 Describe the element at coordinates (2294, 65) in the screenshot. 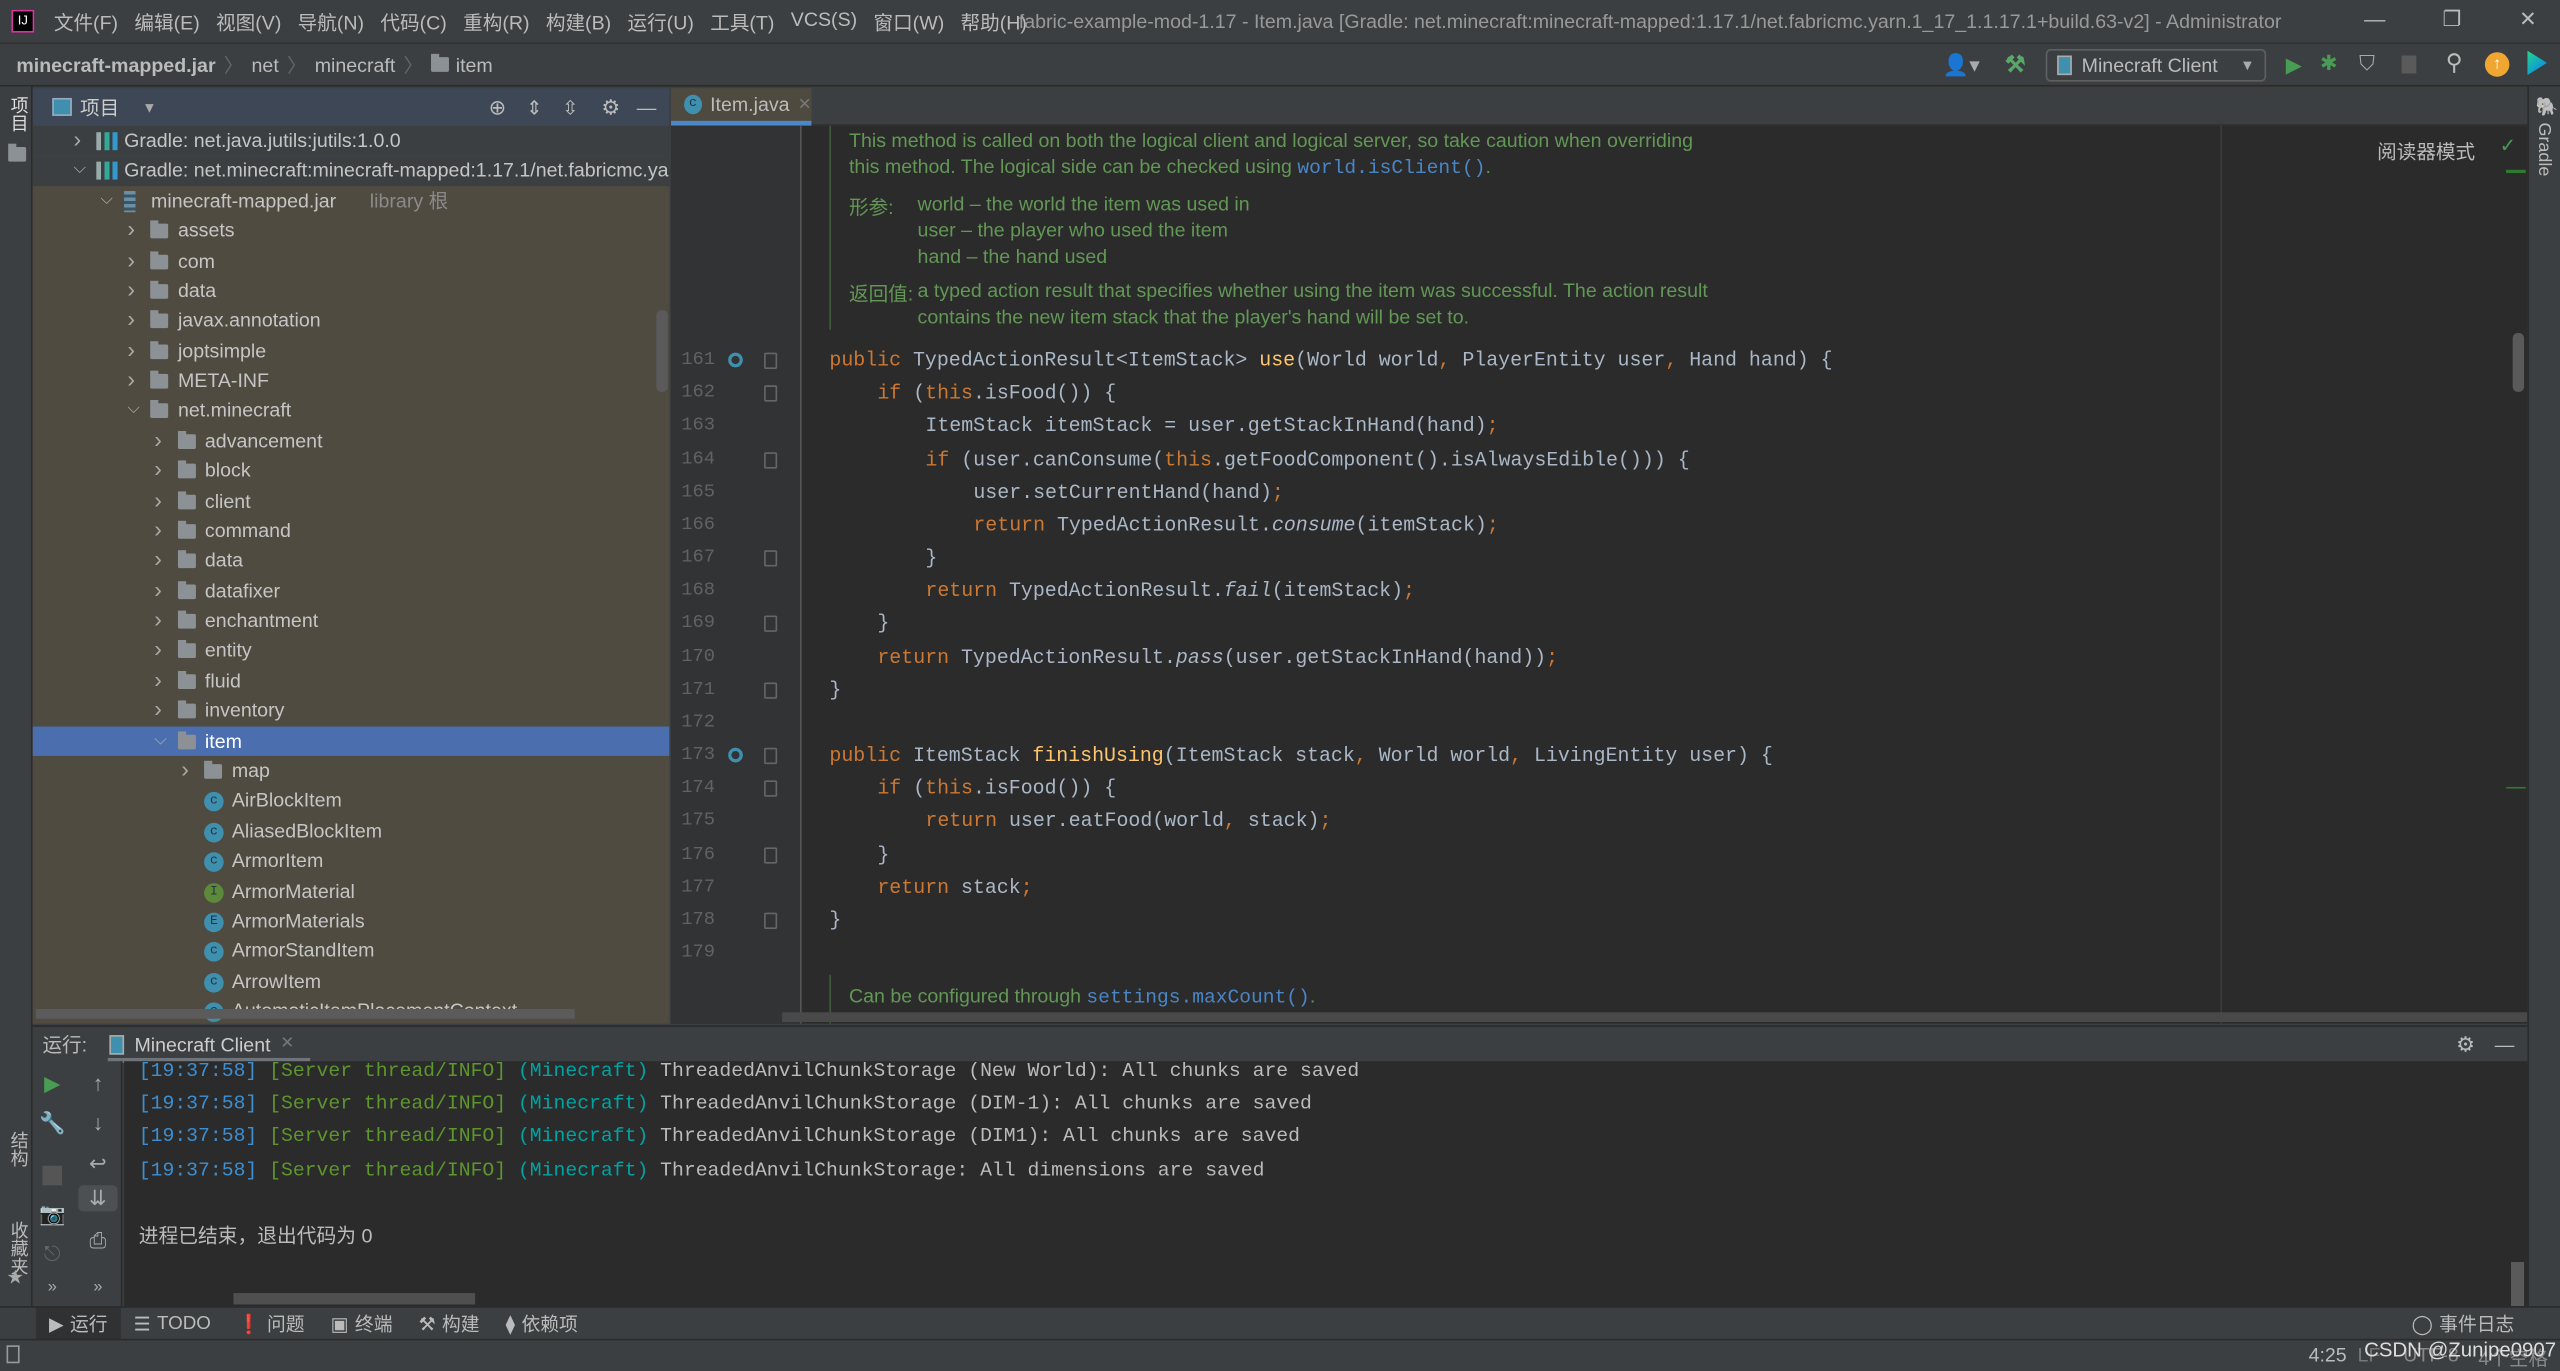

I see `run-button: ▶` at that location.